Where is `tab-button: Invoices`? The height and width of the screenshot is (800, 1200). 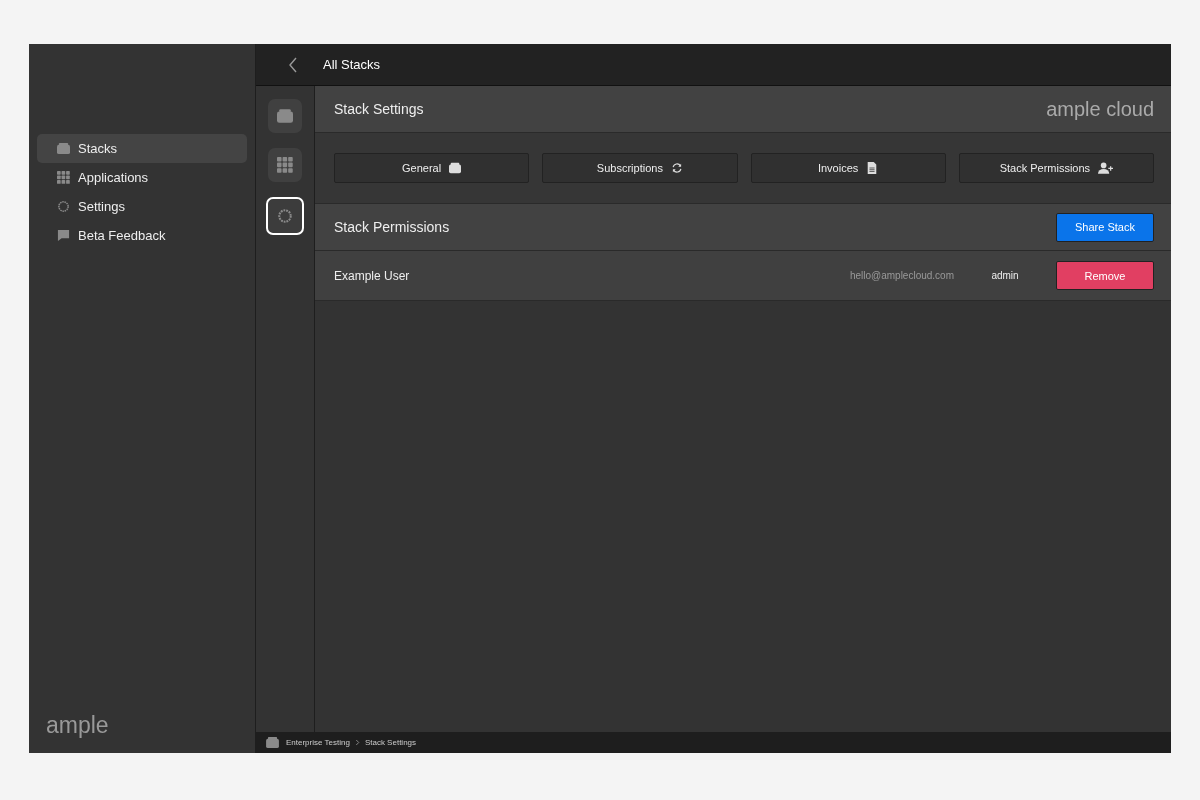
tab-button: Invoices is located at coordinates (848, 168).